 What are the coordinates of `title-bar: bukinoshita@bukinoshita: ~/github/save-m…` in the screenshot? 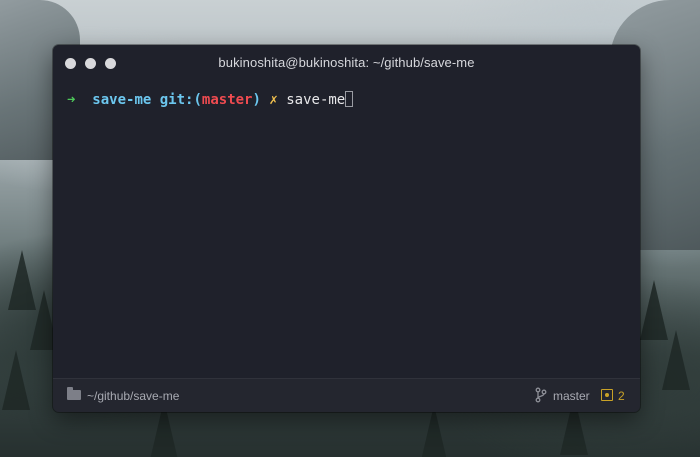 It's located at (346, 63).